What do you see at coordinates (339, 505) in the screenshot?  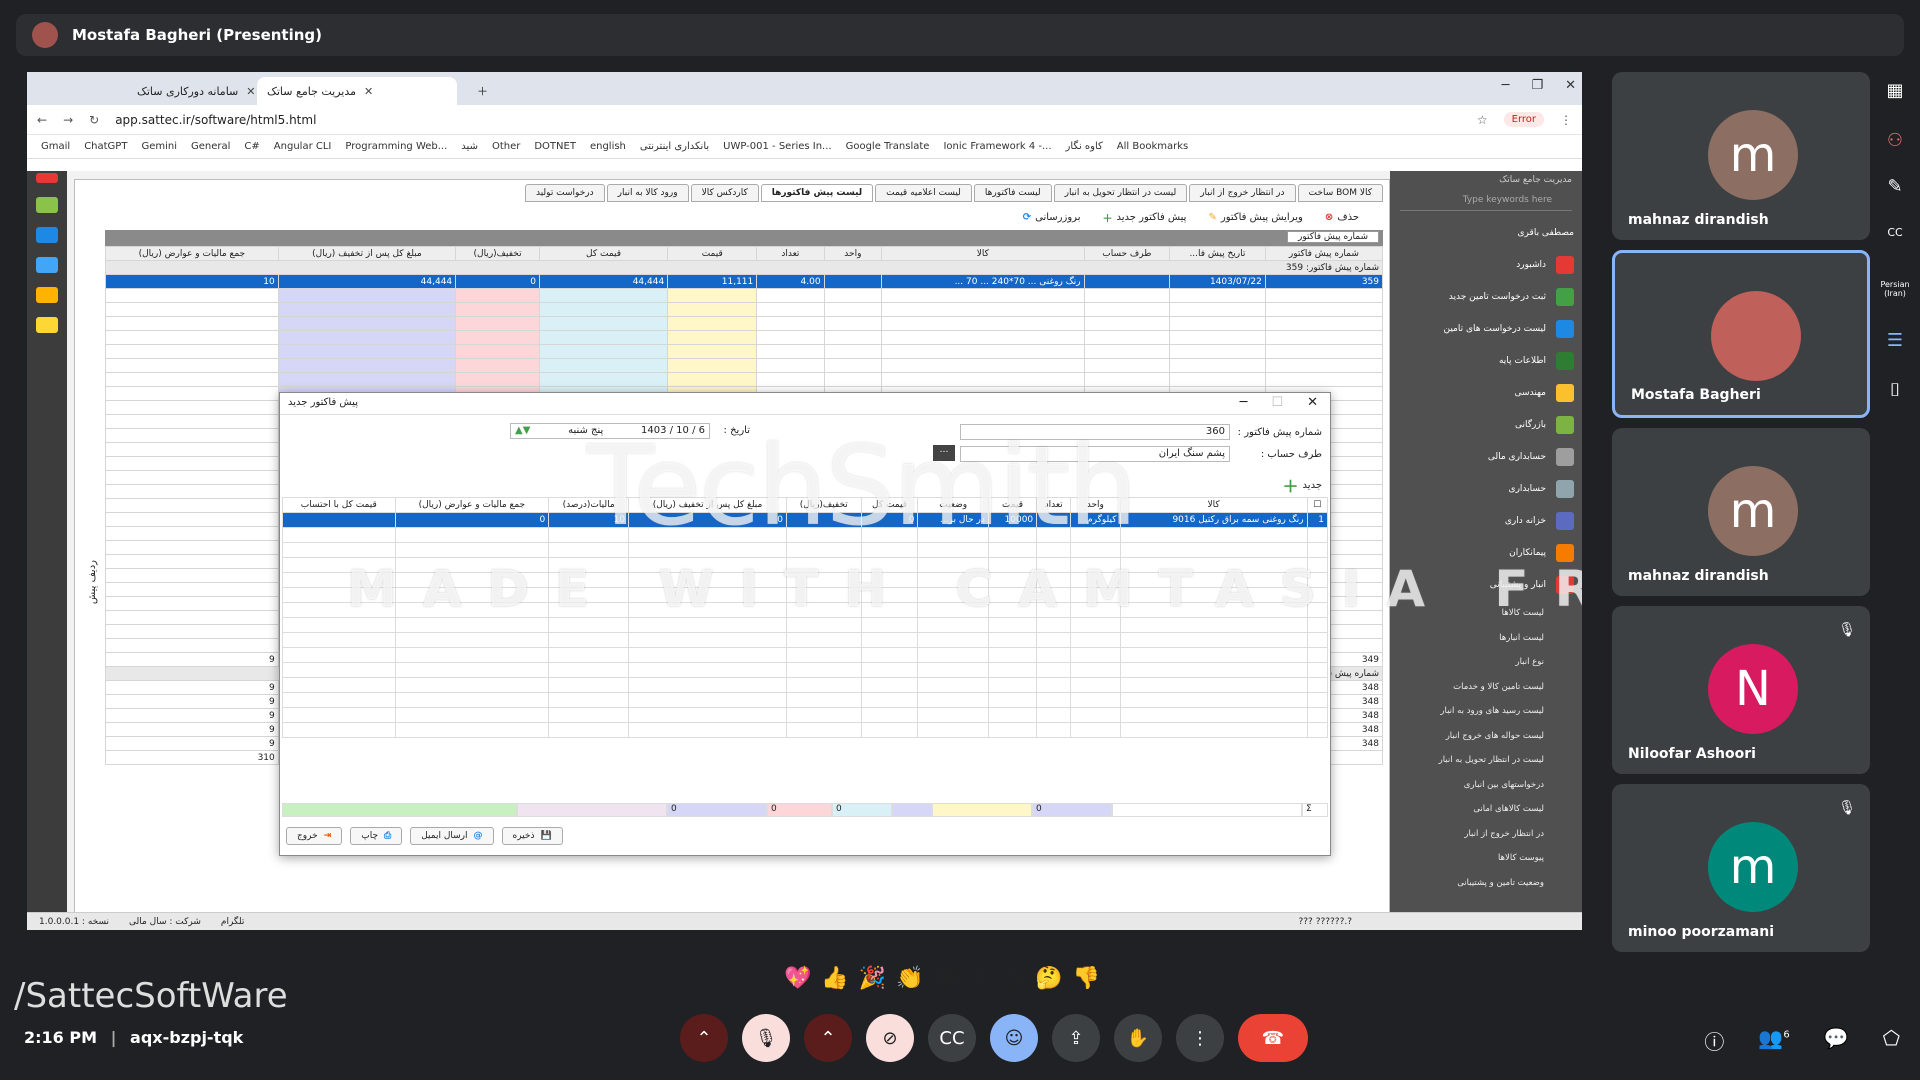 I see `dialog-column-header: قیمت کل با احتساب` at bounding box center [339, 505].